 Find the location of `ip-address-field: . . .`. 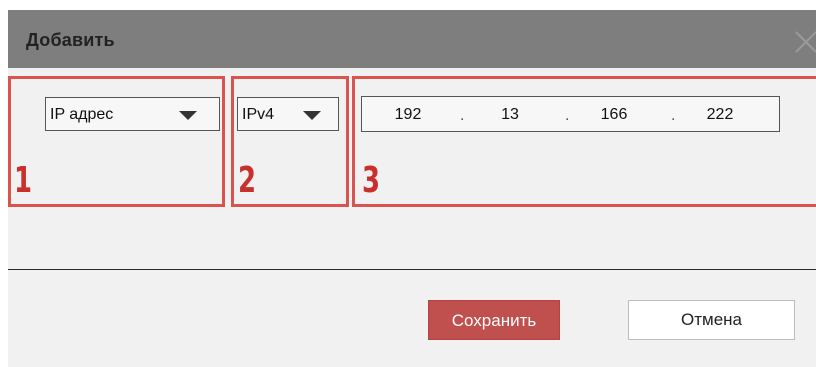

ip-address-field: . . . is located at coordinates (570, 114).